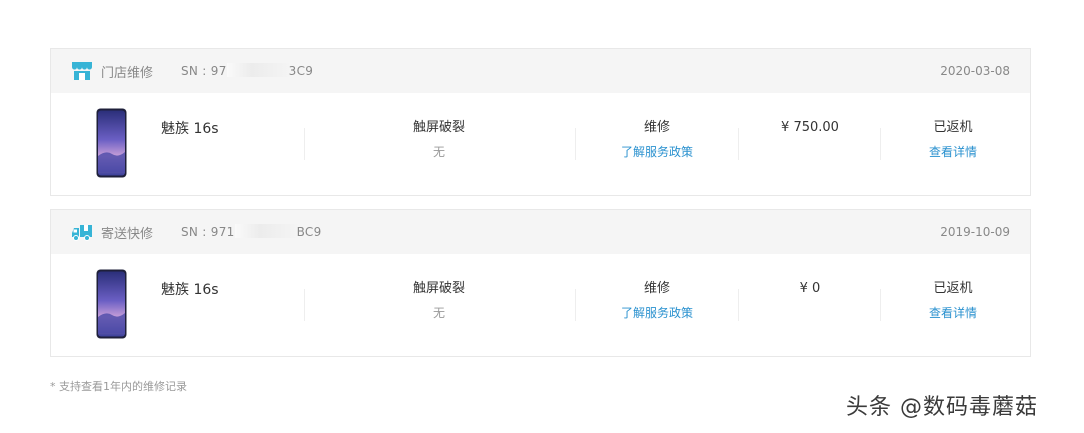 Image resolution: width=1084 pixels, height=433 pixels. I want to click on price-text: ¥ 750.00, so click(810, 127).